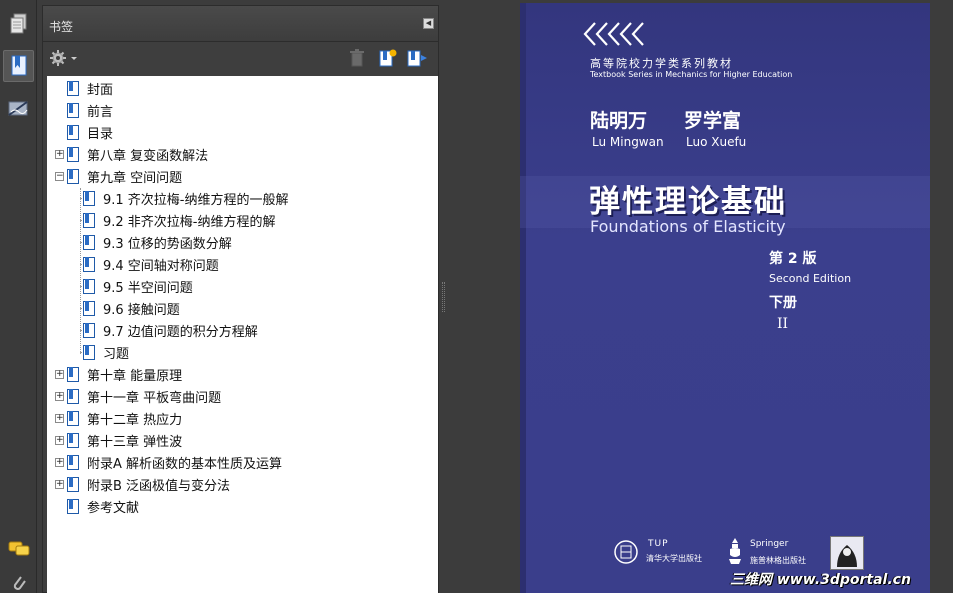 This screenshot has height=593, width=953. I want to click on bookmark-item-preface: 前言, so click(84, 110).